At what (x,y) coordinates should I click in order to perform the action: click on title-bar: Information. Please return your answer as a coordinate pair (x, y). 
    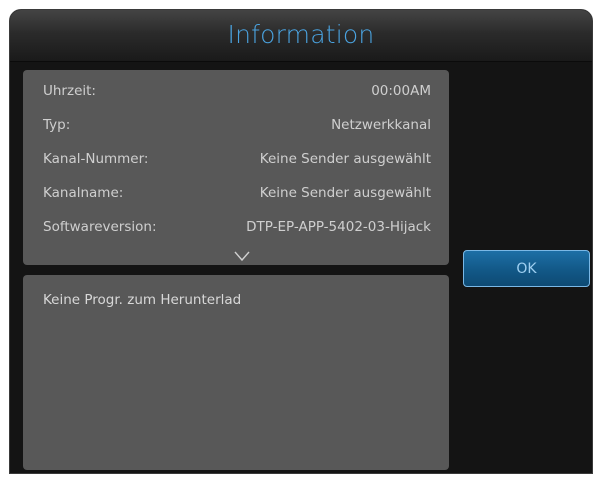
    Looking at the image, I should click on (301, 36).